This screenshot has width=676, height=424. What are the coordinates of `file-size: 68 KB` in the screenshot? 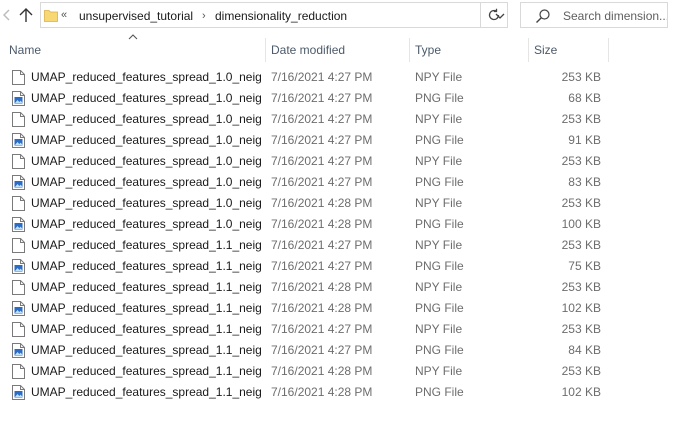 It's located at (584, 98).